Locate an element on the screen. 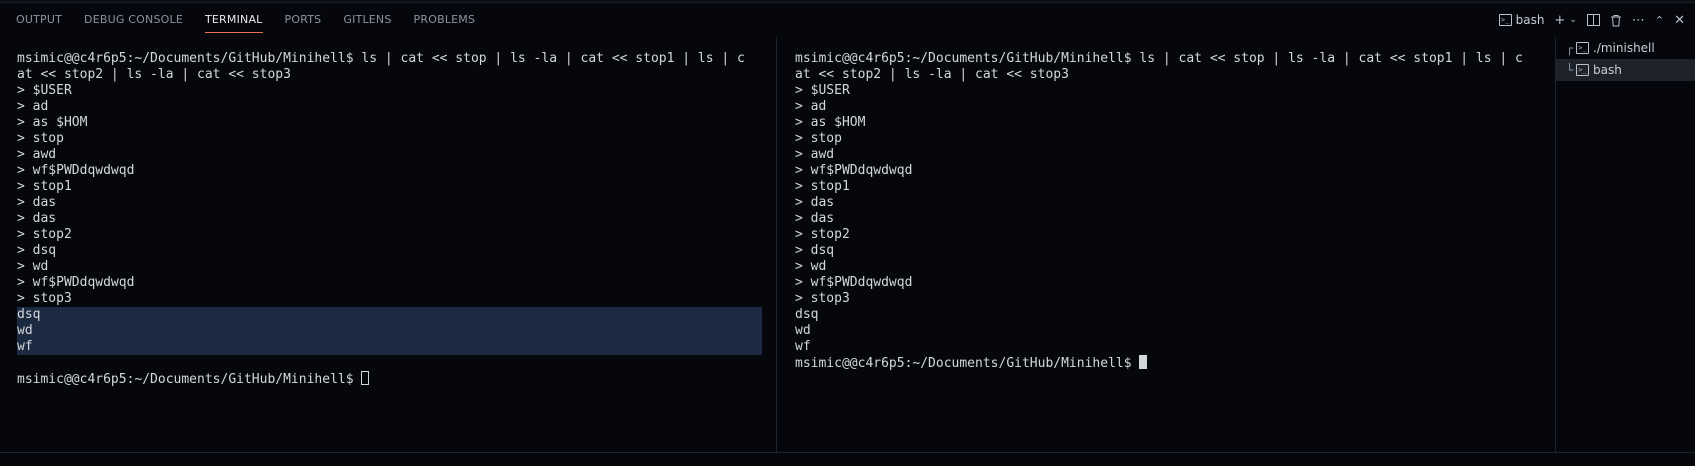 This screenshot has width=1695, height=466. terminal-selector: >_ bash is located at coordinates (1521, 20).